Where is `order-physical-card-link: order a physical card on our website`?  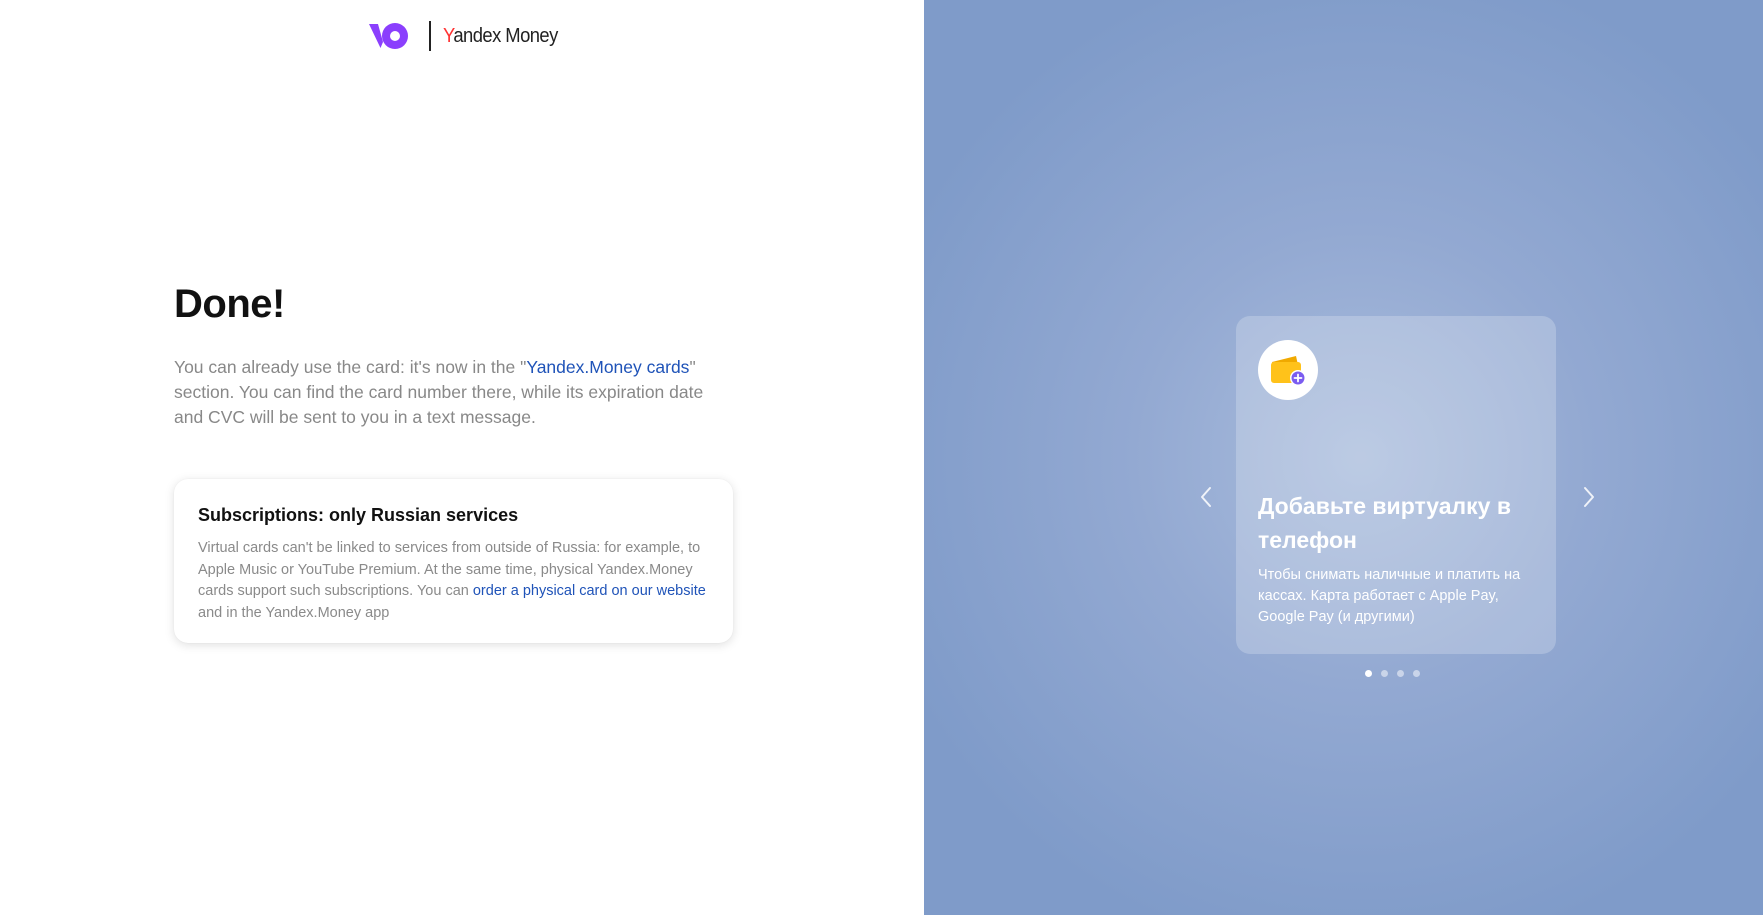
order-physical-card-link: order a physical card on our website is located at coordinates (589, 591).